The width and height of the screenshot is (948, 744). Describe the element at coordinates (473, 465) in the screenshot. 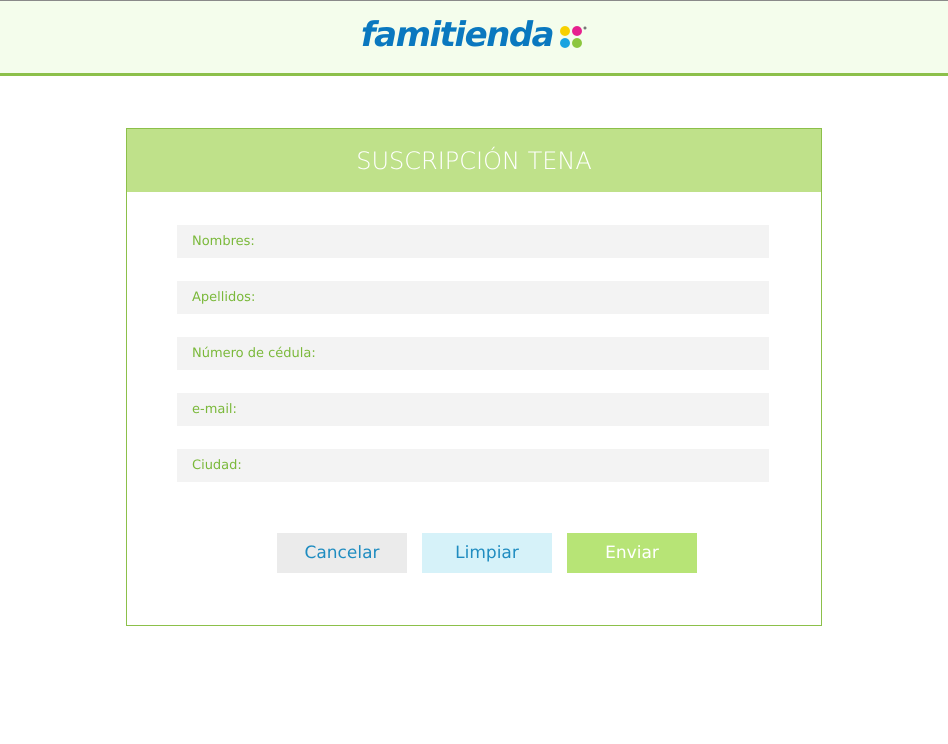

I see `input-field: Ciudad:` at that location.